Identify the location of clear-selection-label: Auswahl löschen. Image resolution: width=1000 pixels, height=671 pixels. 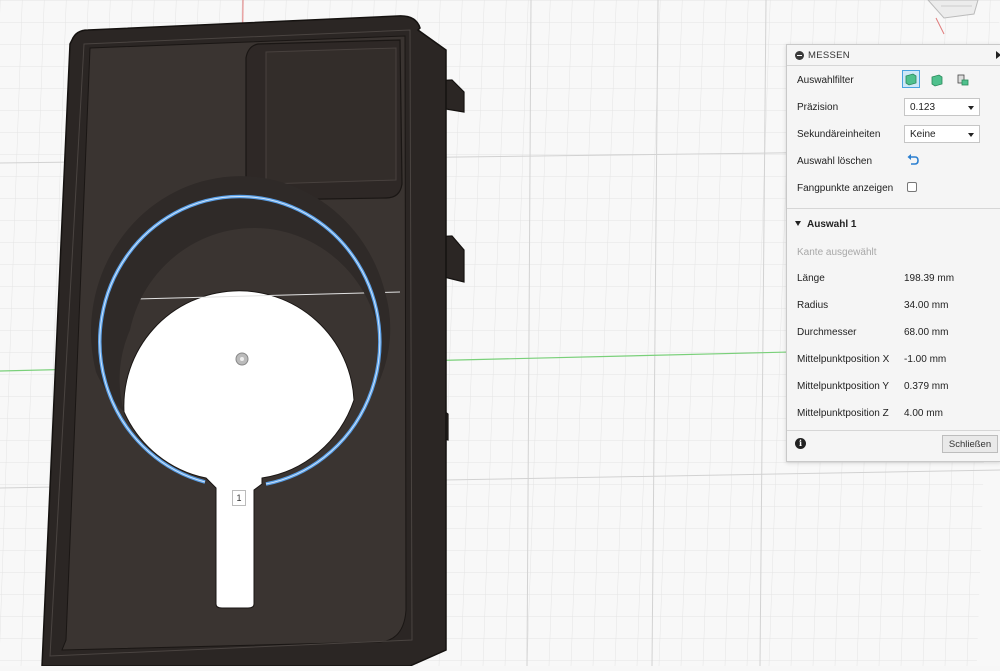
(835, 161).